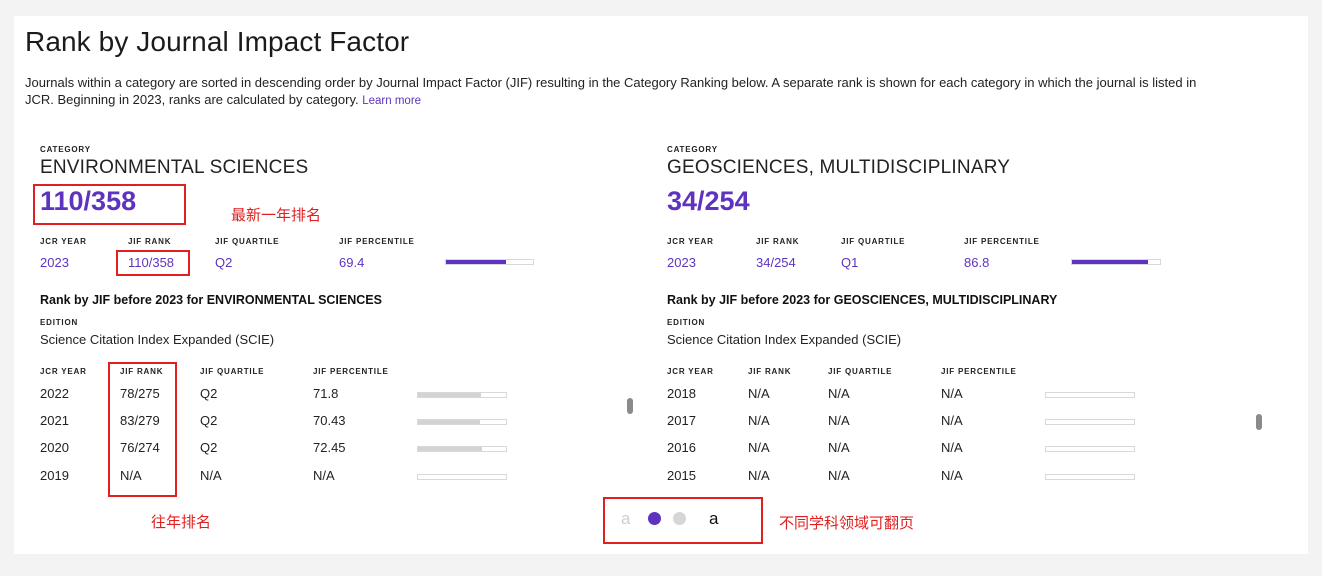 The width and height of the screenshot is (1322, 576). Describe the element at coordinates (181, 522) in the screenshot. I see `annotation-past-rank: 往年排名` at that location.